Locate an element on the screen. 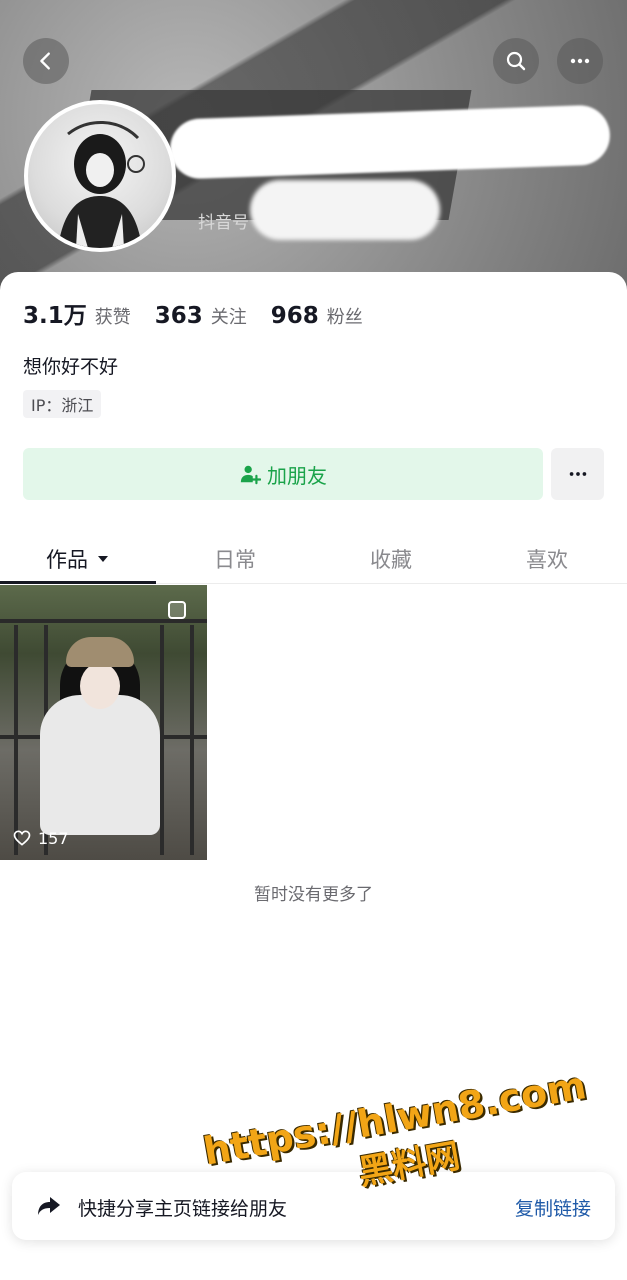 The width and height of the screenshot is (627, 1280). stat-likes-label: 获赞 is located at coordinates (112, 317).